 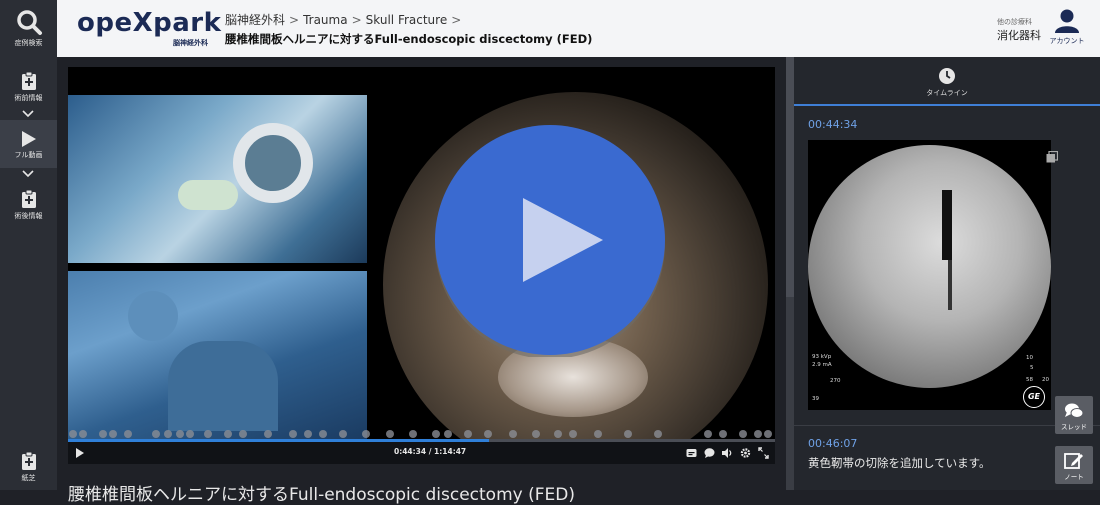 I want to click on account-label: アカウント, so click(x=1067, y=41).